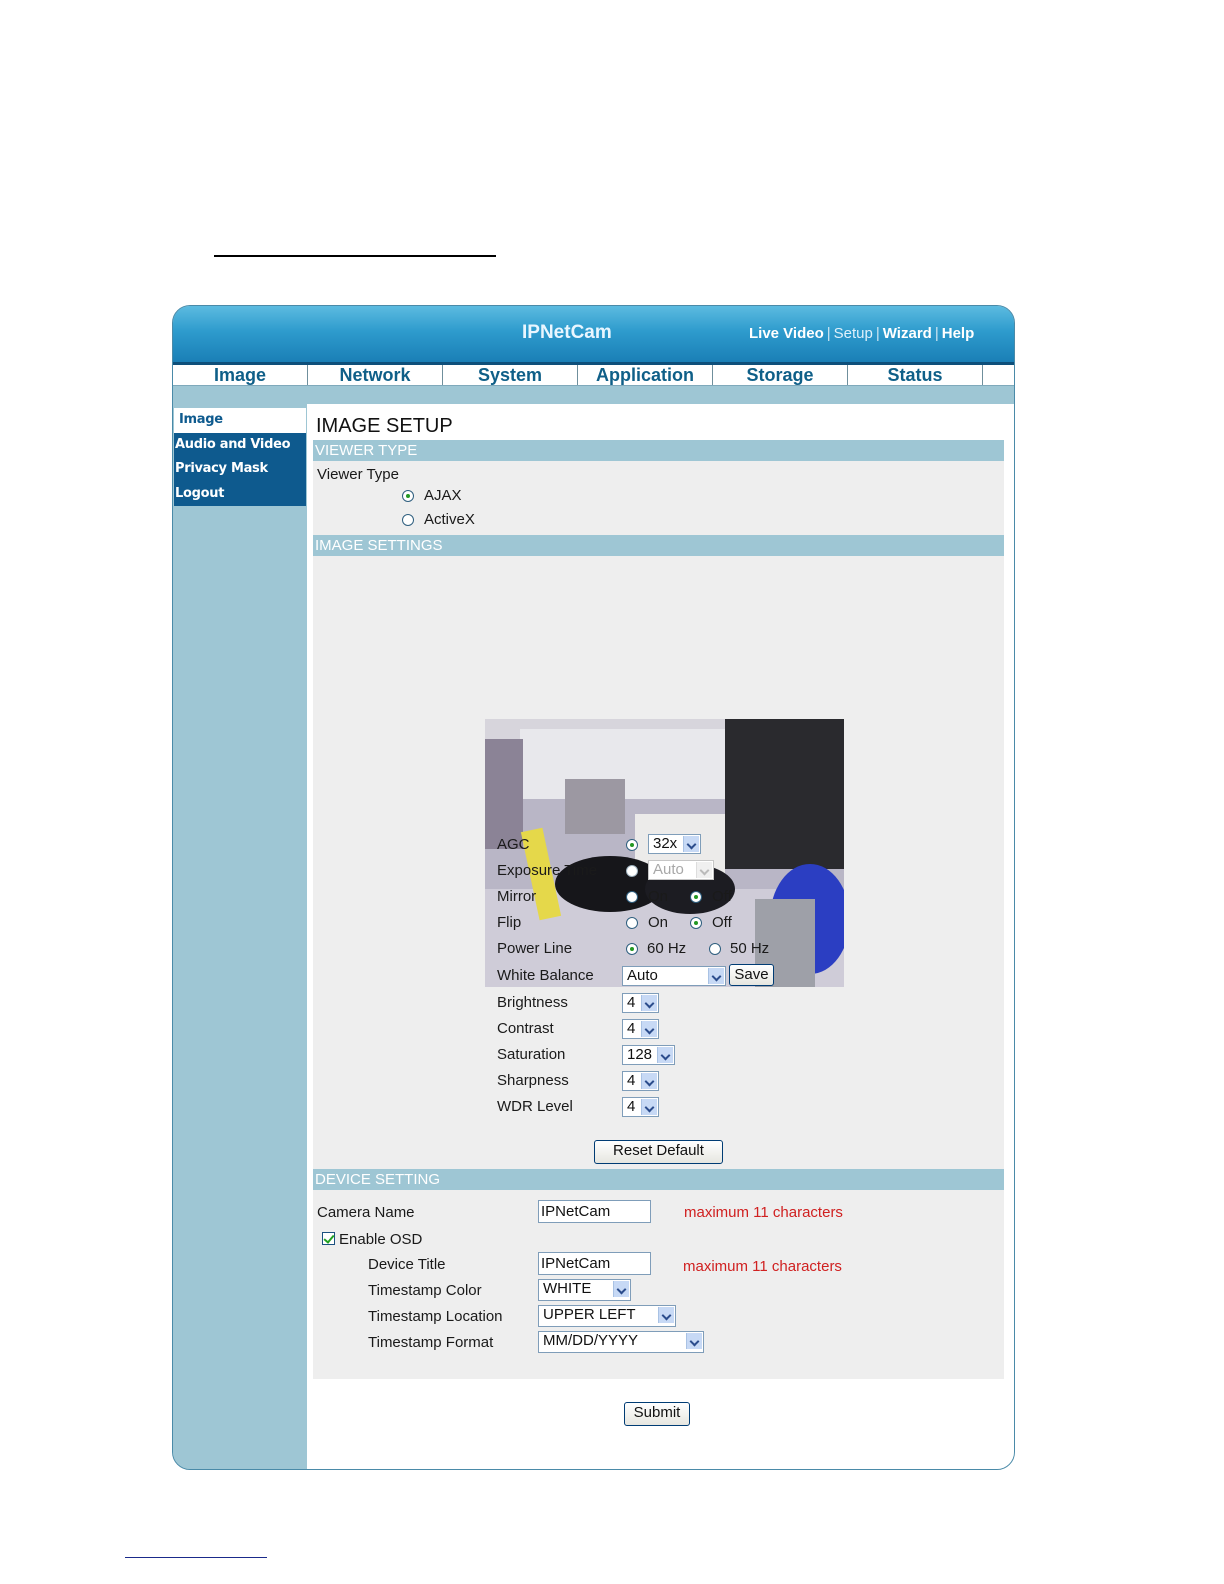 The height and width of the screenshot is (1584, 1224). I want to click on section-image-settings: IMAGE SETTINGS, so click(658, 545).